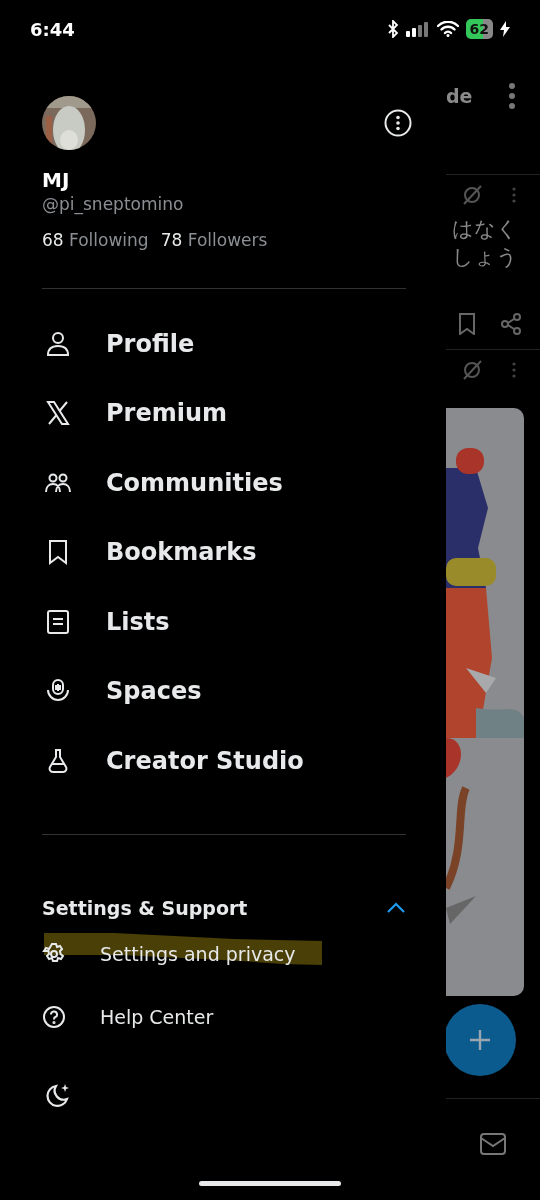 This screenshot has height=1200, width=540. I want to click on post-text: はなく, so click(485, 229).